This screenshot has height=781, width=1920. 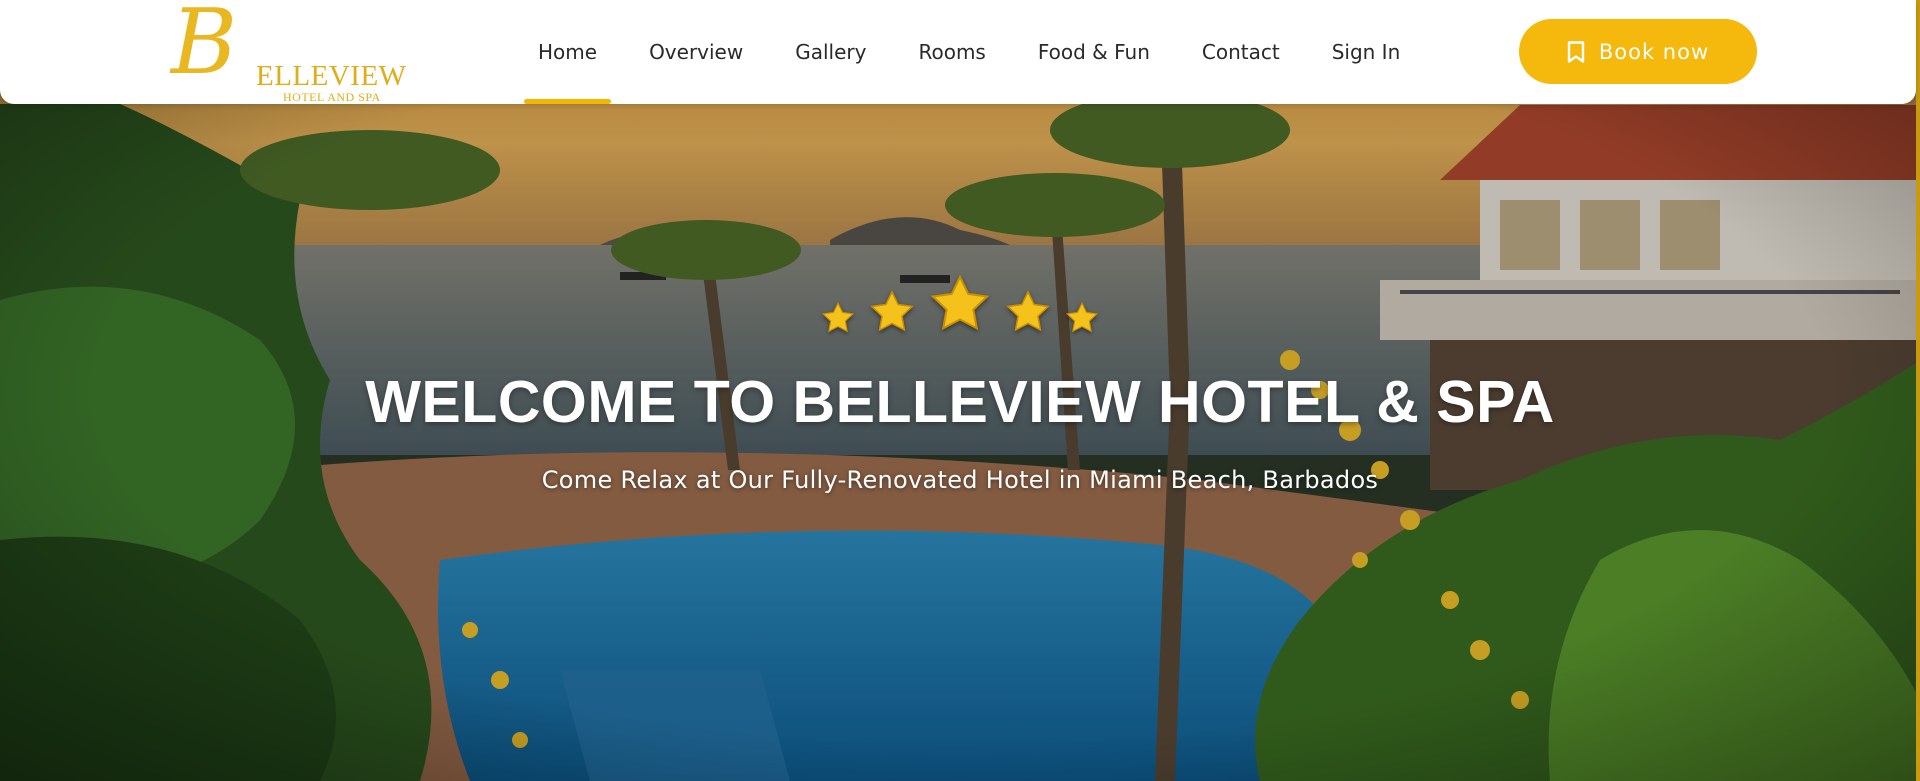 I want to click on book-now-button: Book now, so click(x=1638, y=51).